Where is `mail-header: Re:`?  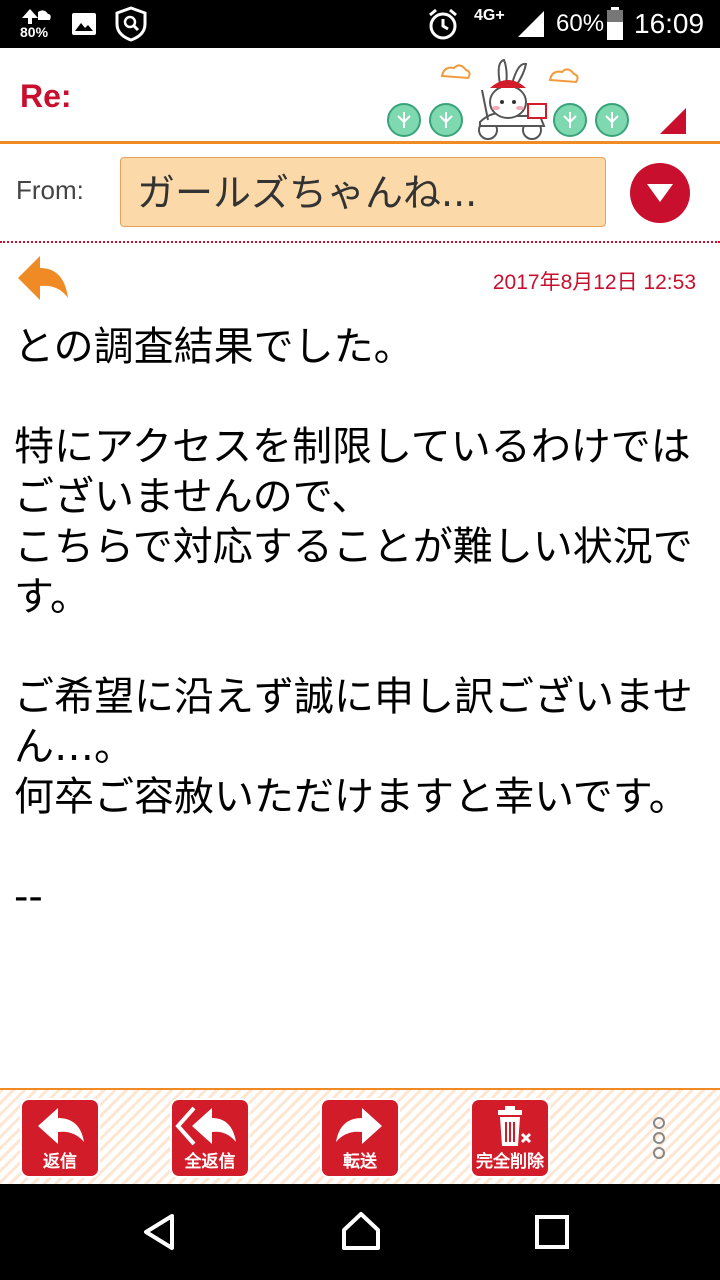
mail-header: Re: is located at coordinates (360, 96).